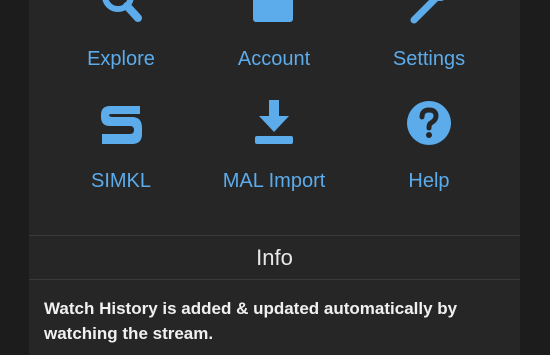  What do you see at coordinates (429, 40) in the screenshot?
I see `menu-item-settings: Settings` at bounding box center [429, 40].